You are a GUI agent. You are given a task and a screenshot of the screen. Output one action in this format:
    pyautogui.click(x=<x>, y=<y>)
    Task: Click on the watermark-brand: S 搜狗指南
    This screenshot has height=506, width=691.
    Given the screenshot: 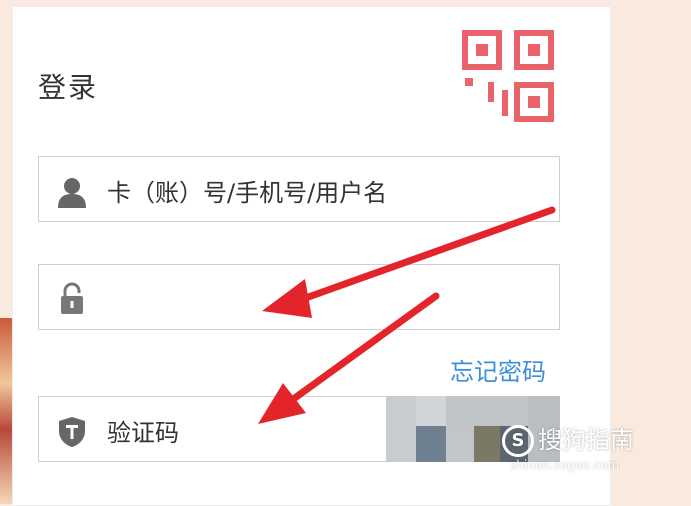 What is the action you would take?
    pyautogui.click(x=568, y=438)
    